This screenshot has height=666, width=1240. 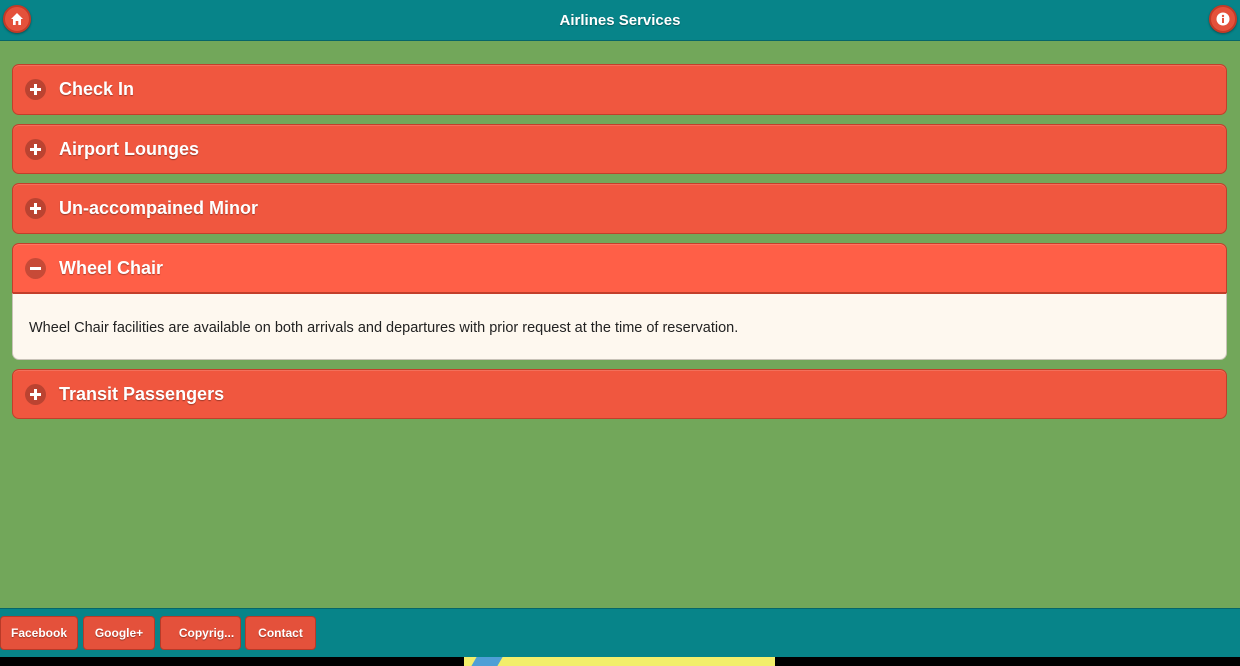 I want to click on section-header-wheel-chair: Wheel Chair, so click(x=619, y=268).